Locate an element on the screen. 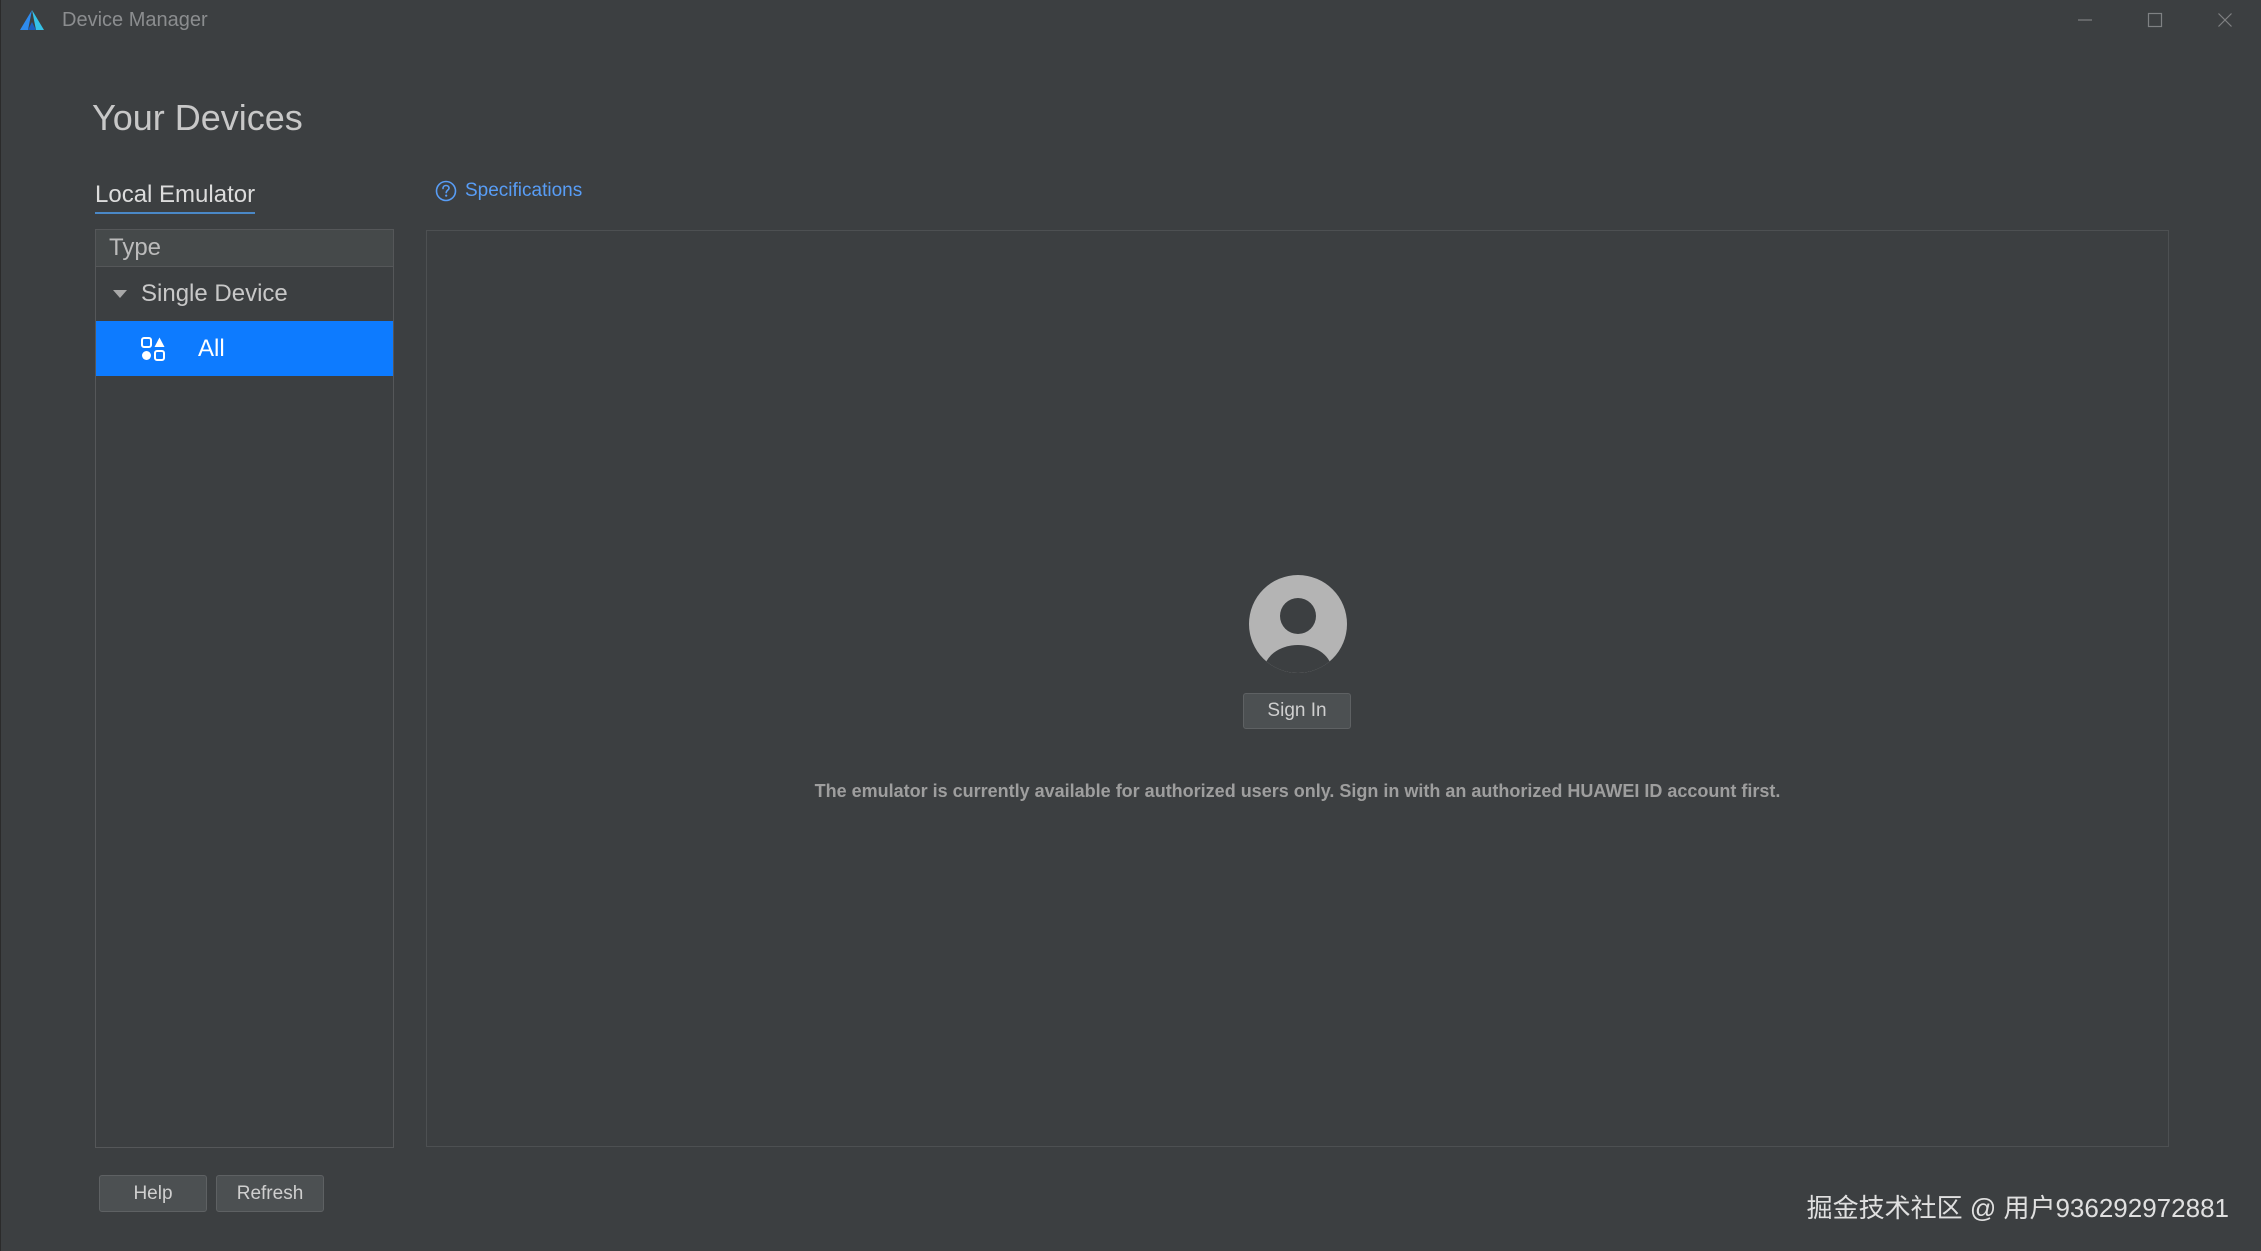 Image resolution: width=2261 pixels, height=1251 pixels. page-title: Your Devices is located at coordinates (197, 117).